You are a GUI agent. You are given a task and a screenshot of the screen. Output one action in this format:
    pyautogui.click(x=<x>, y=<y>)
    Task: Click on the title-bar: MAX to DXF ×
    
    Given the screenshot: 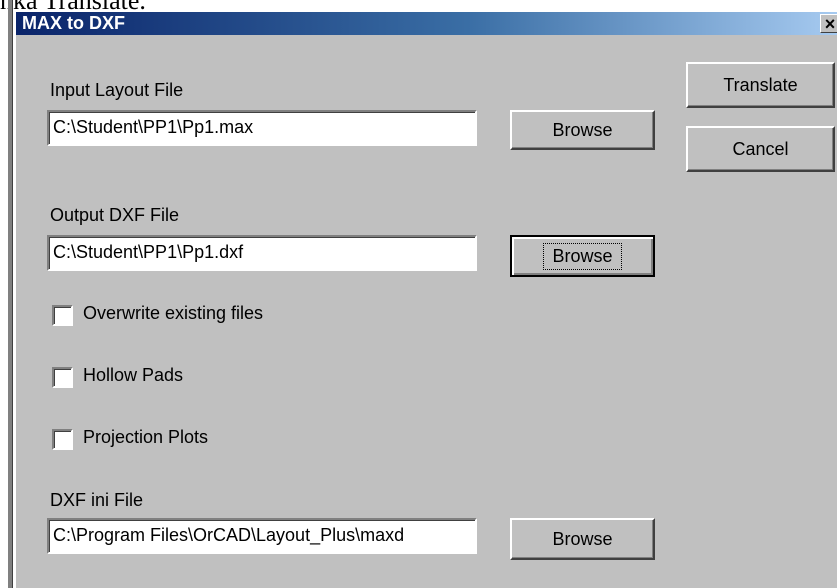 What is the action you would take?
    pyautogui.click(x=426, y=23)
    